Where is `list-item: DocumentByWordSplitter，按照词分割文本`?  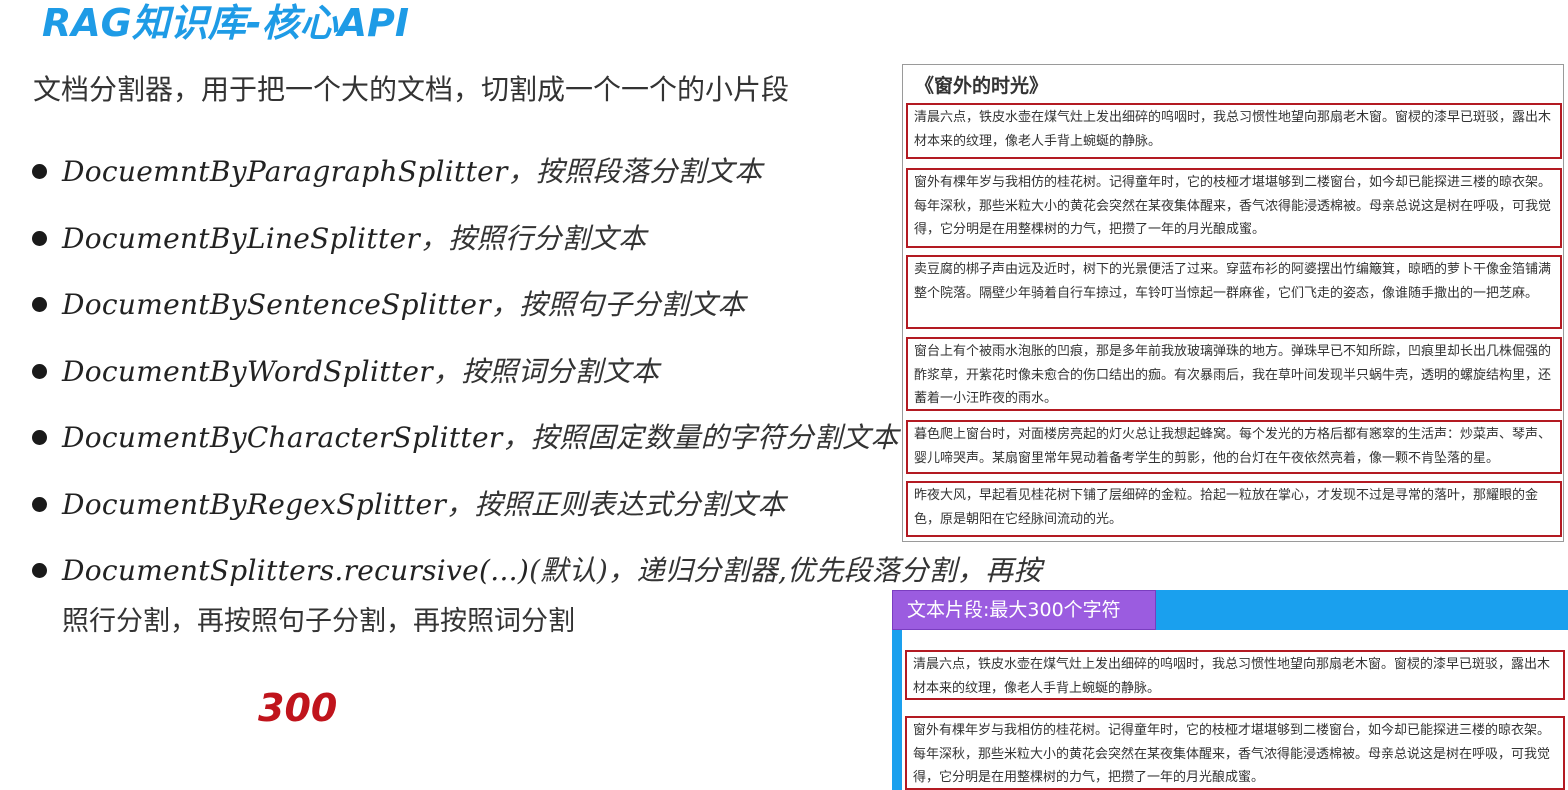
list-item: DocumentByWordSplitter，按照词分割文本 is located at coordinates (510, 383).